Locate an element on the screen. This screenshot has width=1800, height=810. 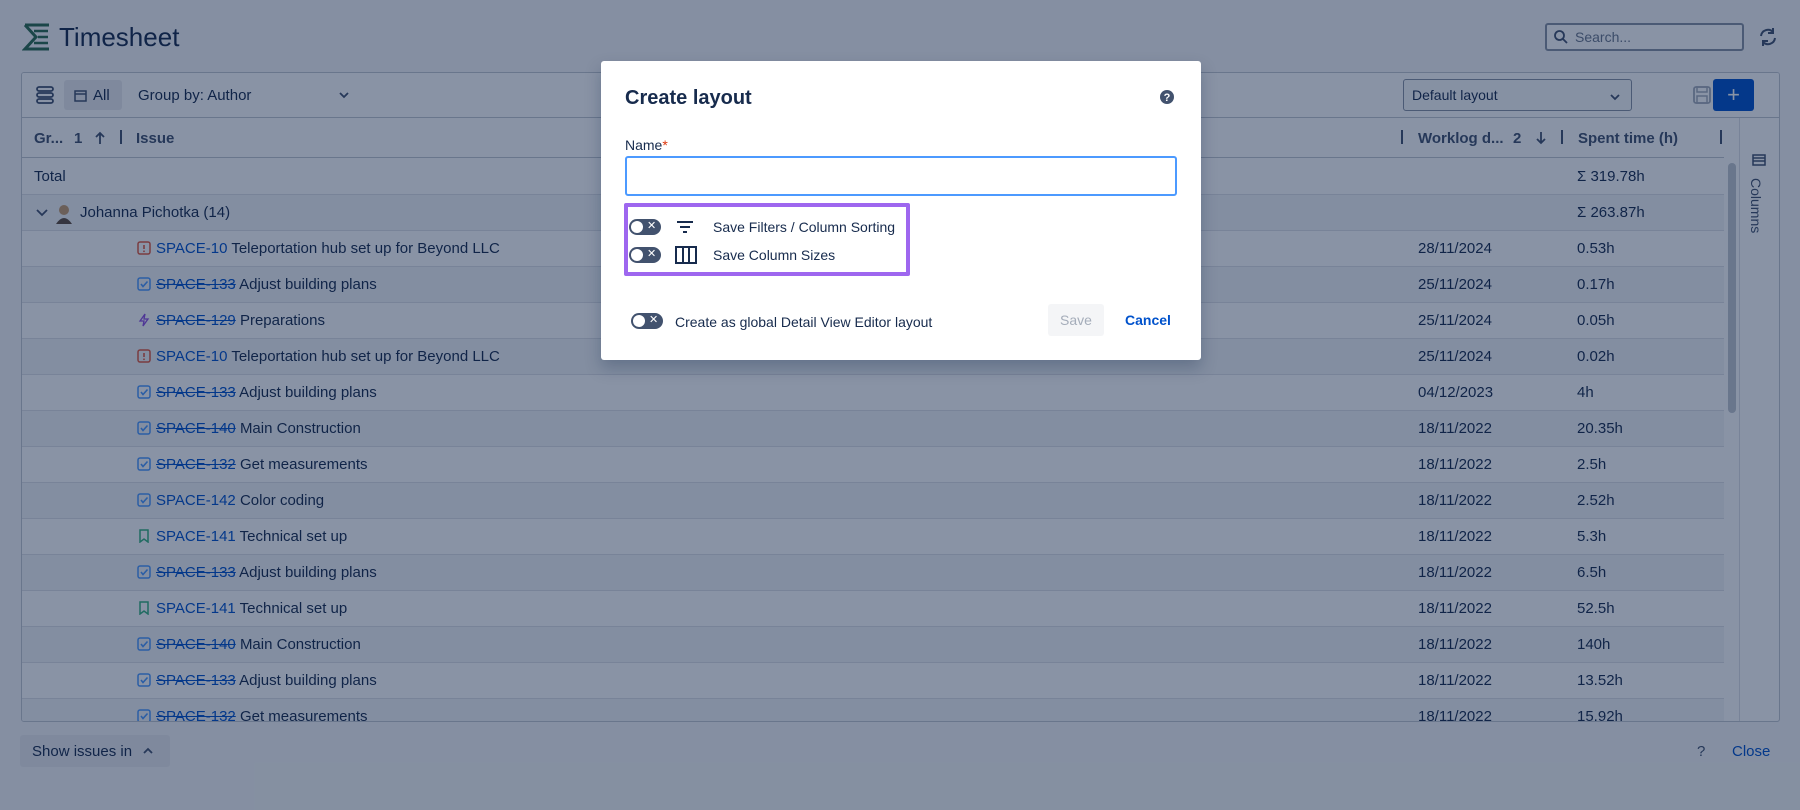
save-button: Save is located at coordinates (1076, 320).